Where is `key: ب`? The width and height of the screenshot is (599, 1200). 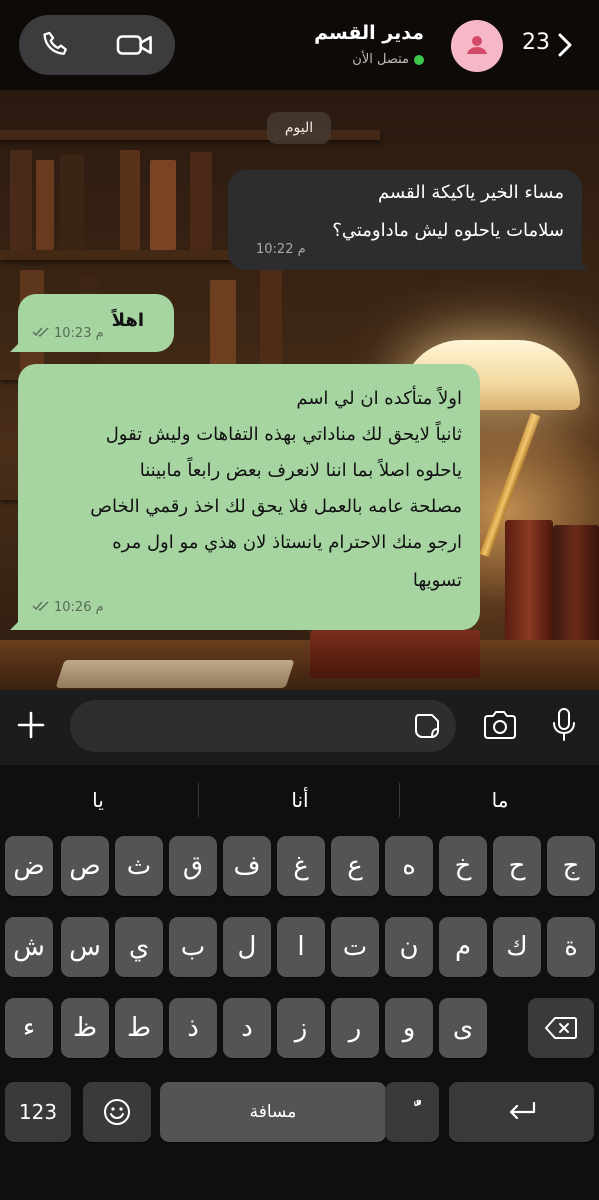
key: ب is located at coordinates (193, 947).